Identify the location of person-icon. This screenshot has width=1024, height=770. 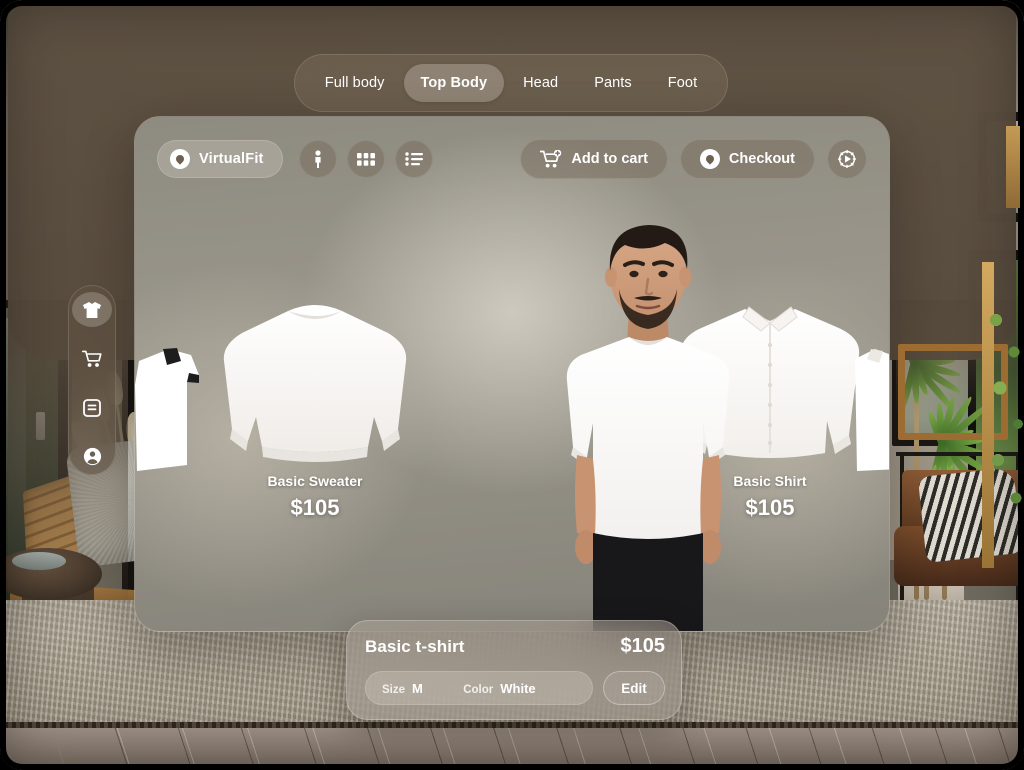
(317, 159).